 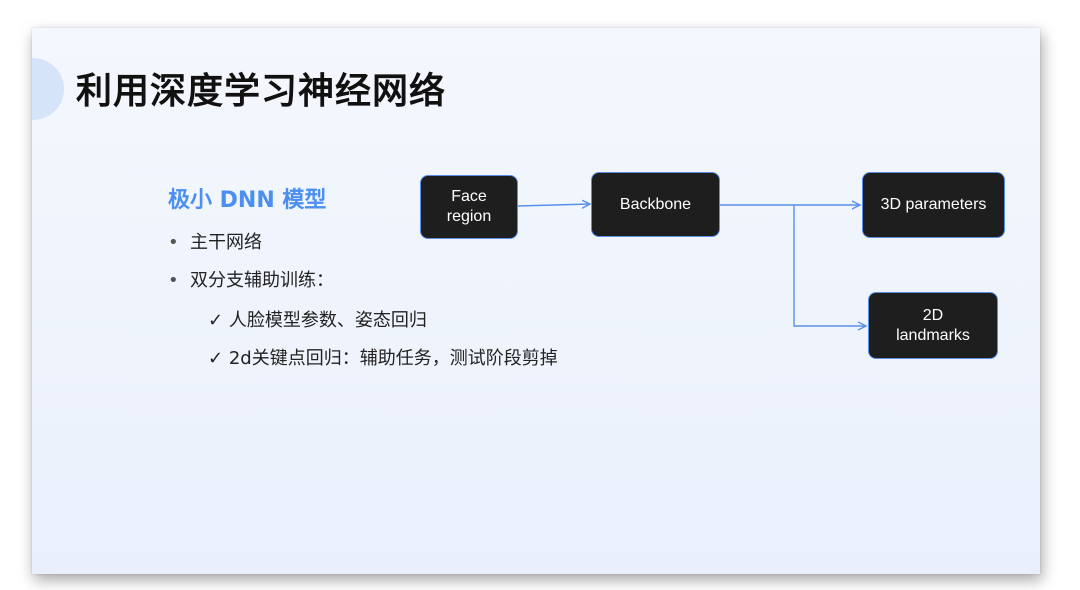 I want to click on node-3d-parameters: 3D parameters, so click(x=933, y=205).